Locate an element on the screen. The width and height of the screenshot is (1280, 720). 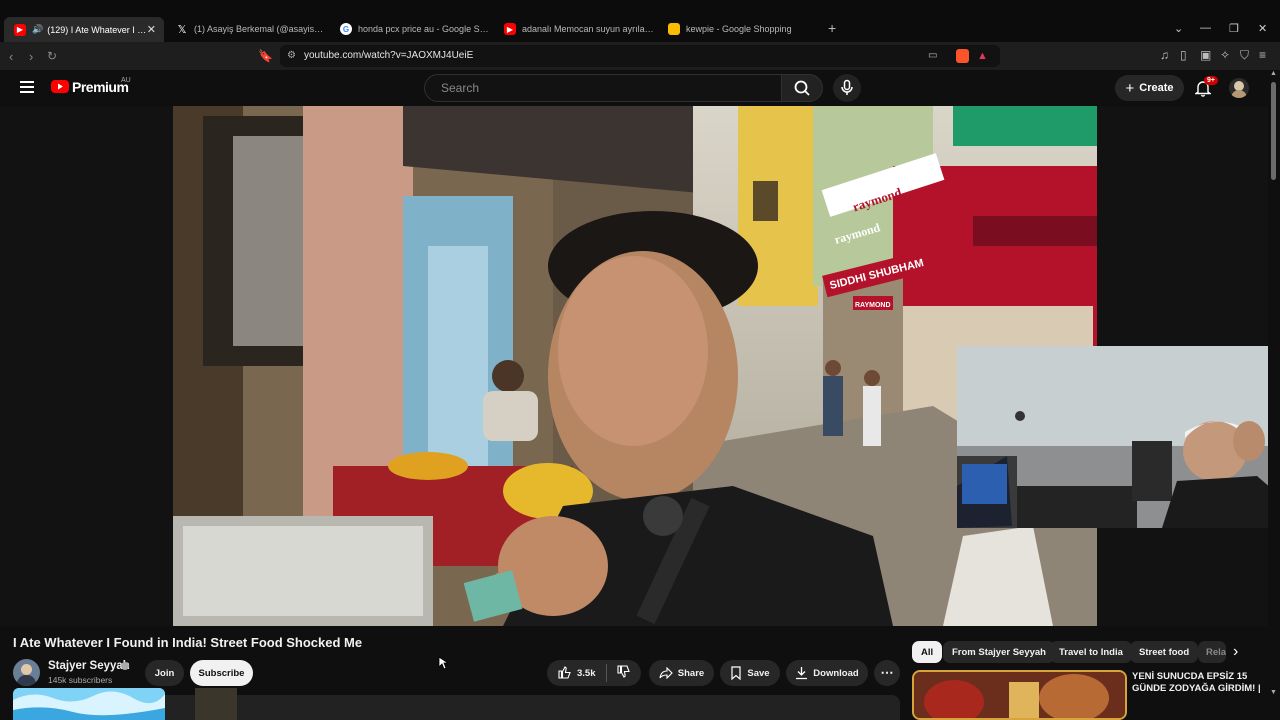
scrollbar-thumb is located at coordinates (1273, 131).